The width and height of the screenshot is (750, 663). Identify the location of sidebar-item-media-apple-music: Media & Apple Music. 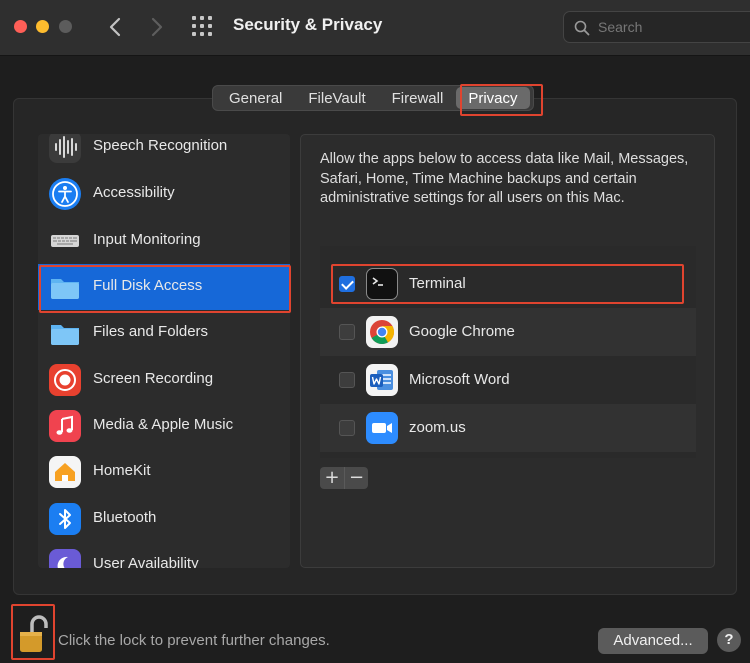
(164, 426).